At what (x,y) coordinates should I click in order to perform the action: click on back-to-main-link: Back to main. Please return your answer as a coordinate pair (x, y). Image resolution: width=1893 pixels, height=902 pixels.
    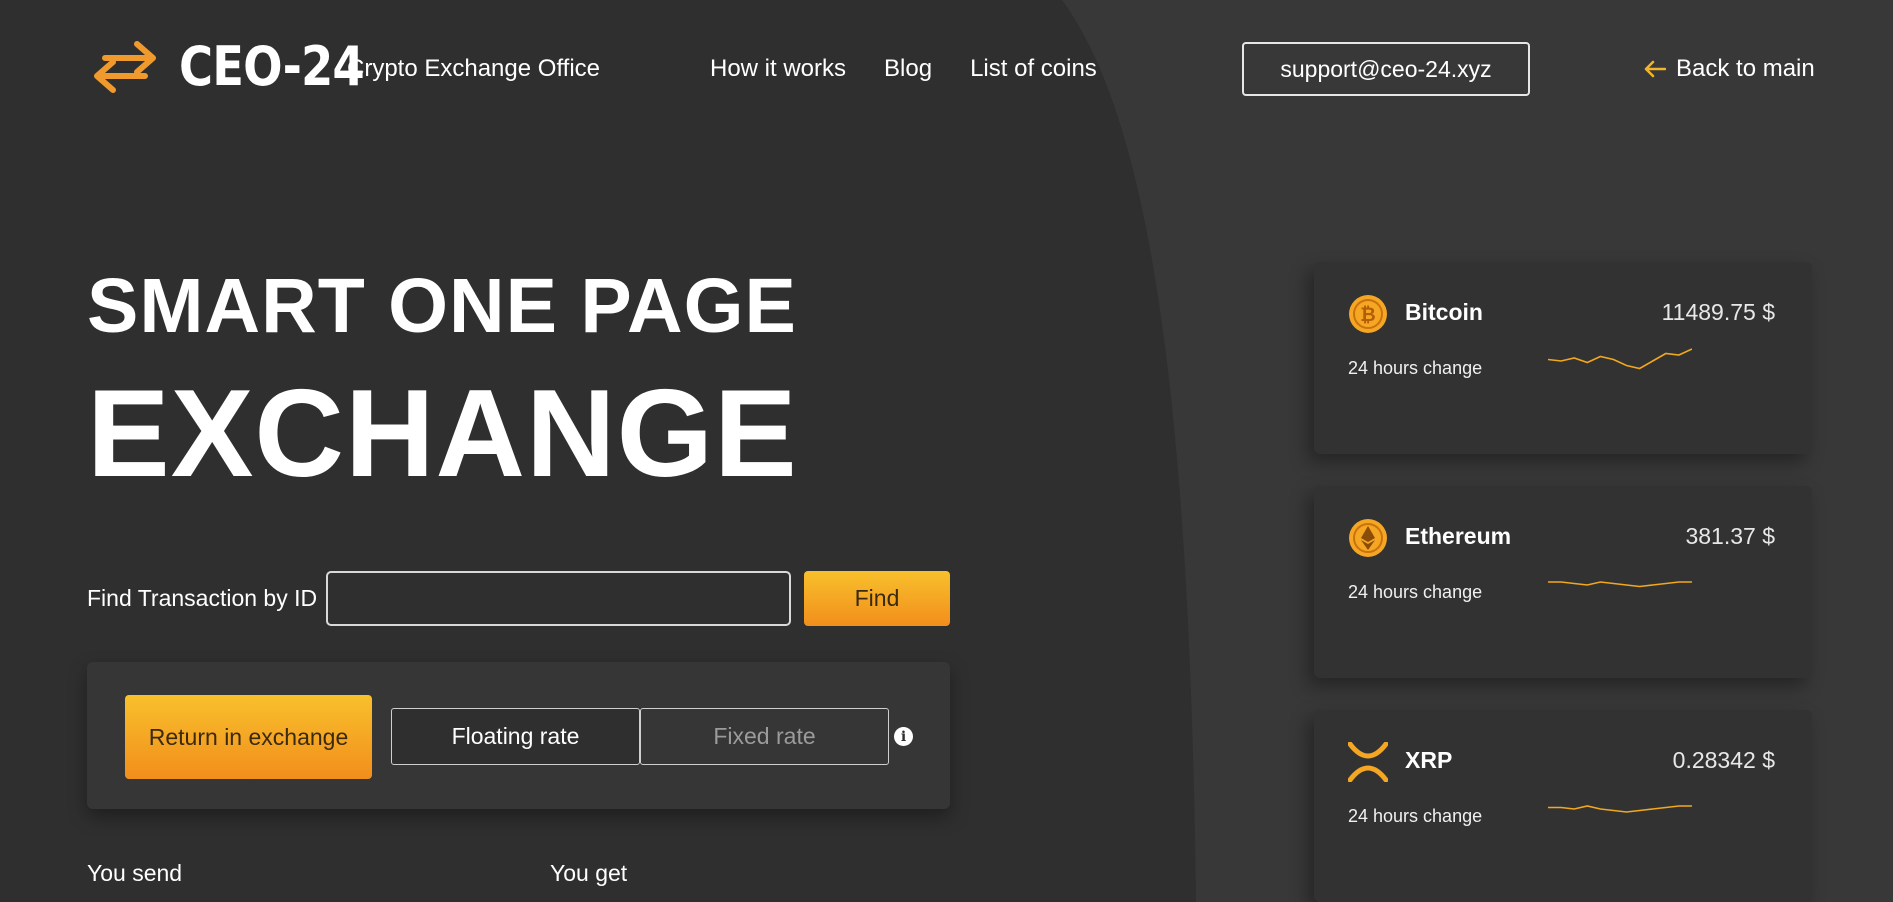
    Looking at the image, I should click on (1729, 69).